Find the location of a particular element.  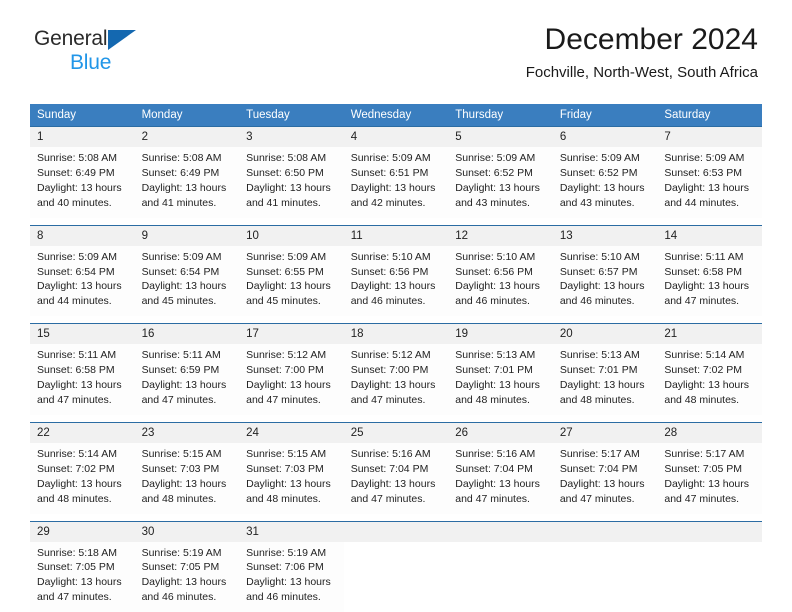

day-sunset-text: Sunset: 7:06 PM is located at coordinates (285, 567).